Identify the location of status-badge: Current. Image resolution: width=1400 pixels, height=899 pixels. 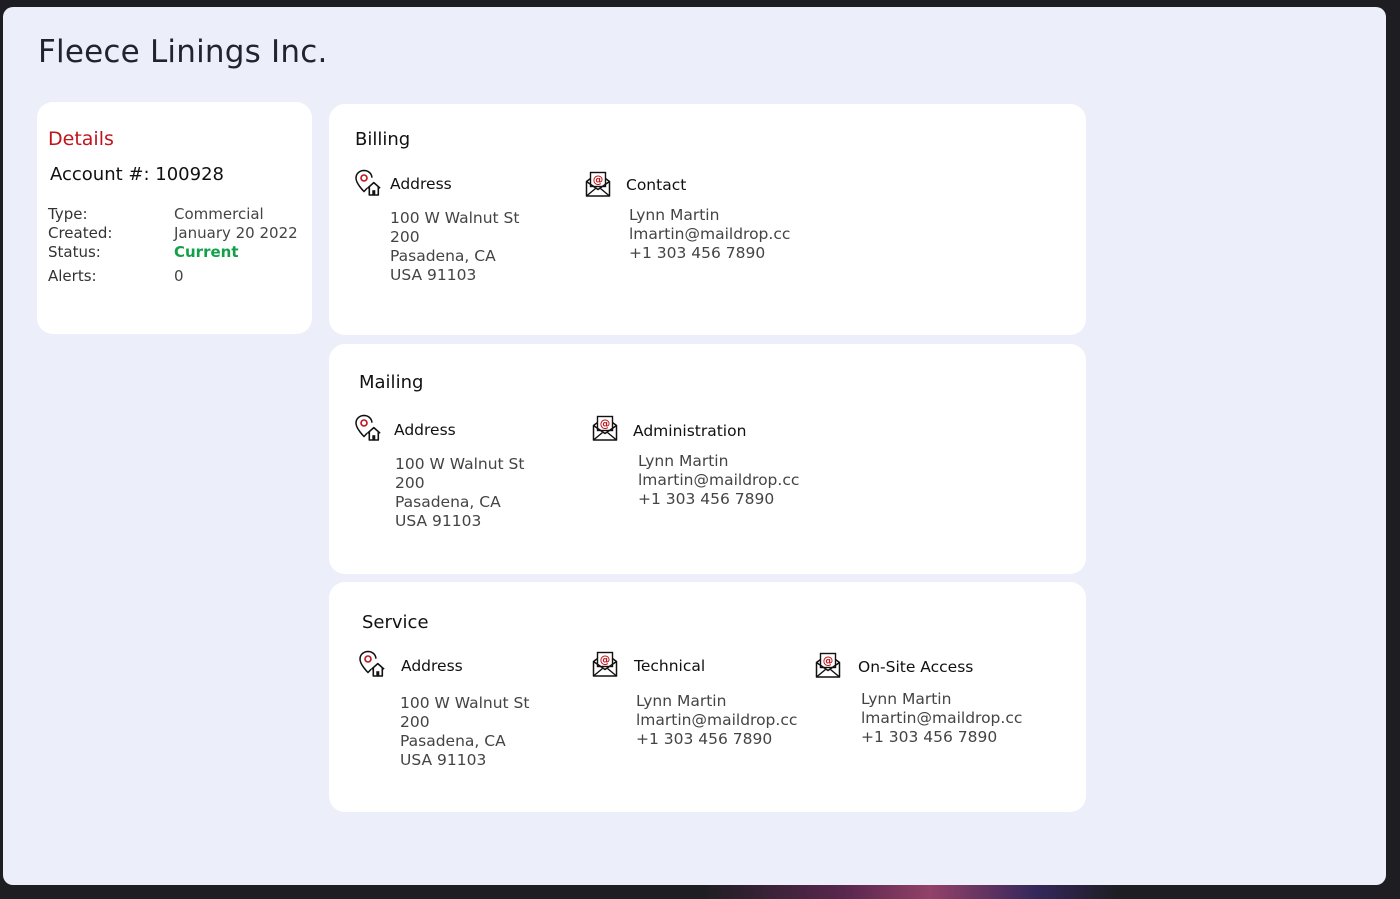
(206, 252).